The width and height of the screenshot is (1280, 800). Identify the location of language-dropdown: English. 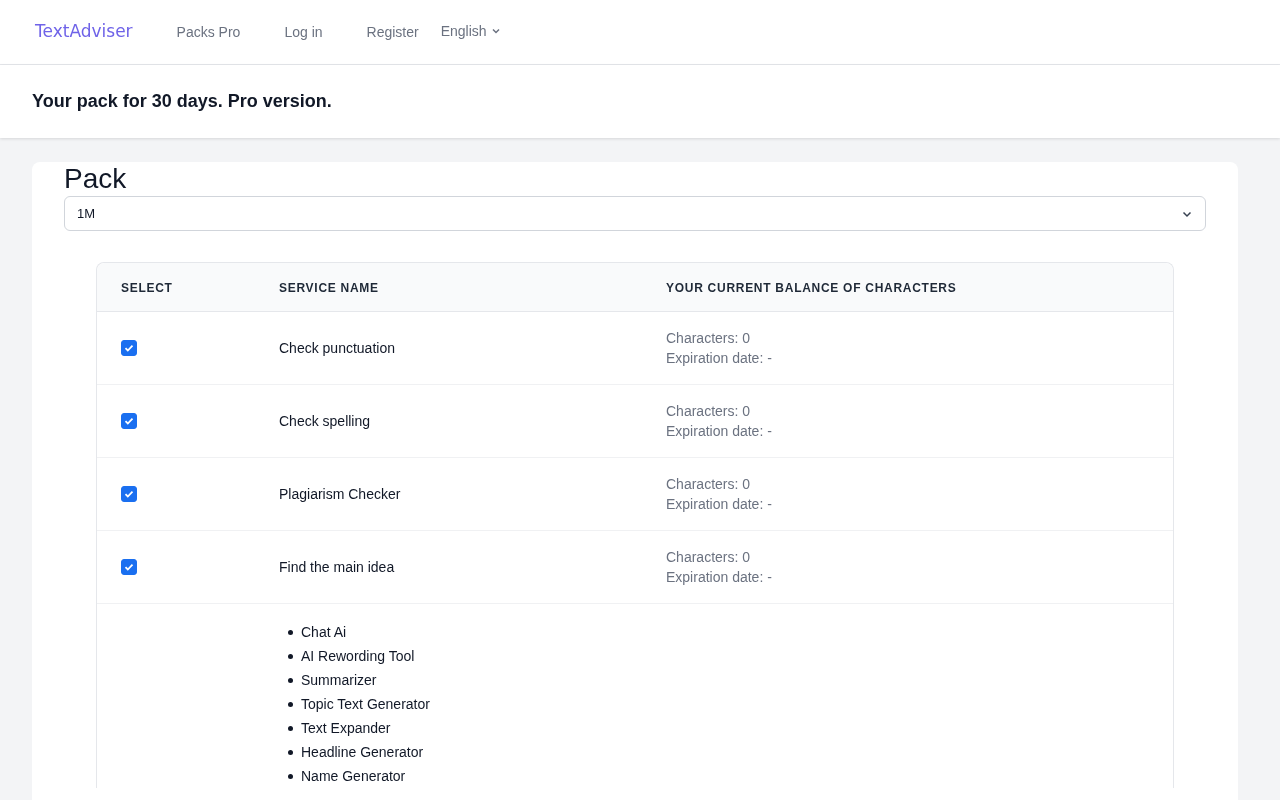
(470, 31).